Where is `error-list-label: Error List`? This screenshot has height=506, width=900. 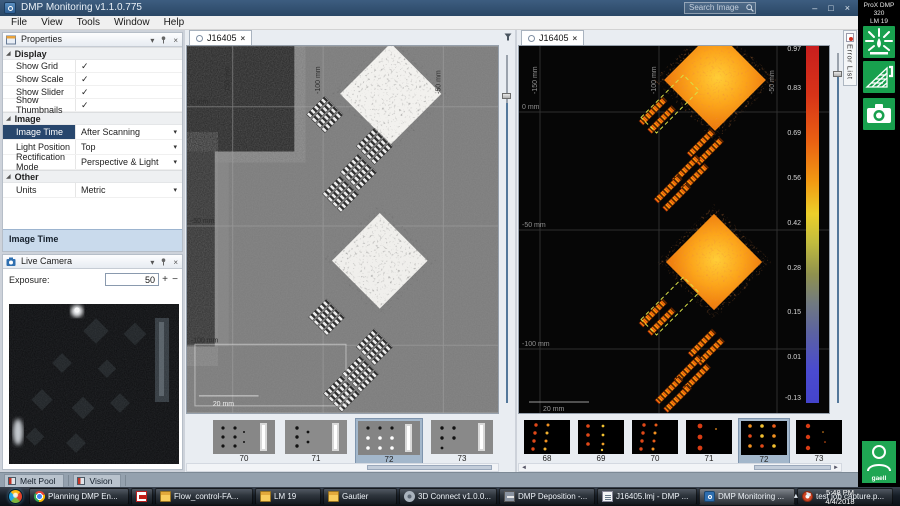 error-list-label: Error List is located at coordinates (850, 62).